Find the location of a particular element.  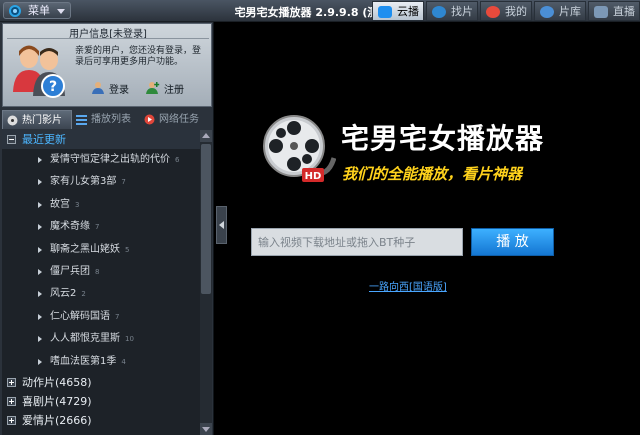

category-recent-updates: 最近更新 is located at coordinates (101, 139).